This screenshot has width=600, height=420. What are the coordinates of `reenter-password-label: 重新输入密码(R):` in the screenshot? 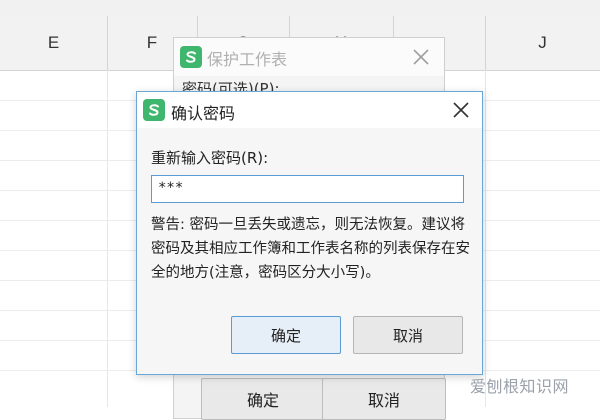 It's located at (210, 158).